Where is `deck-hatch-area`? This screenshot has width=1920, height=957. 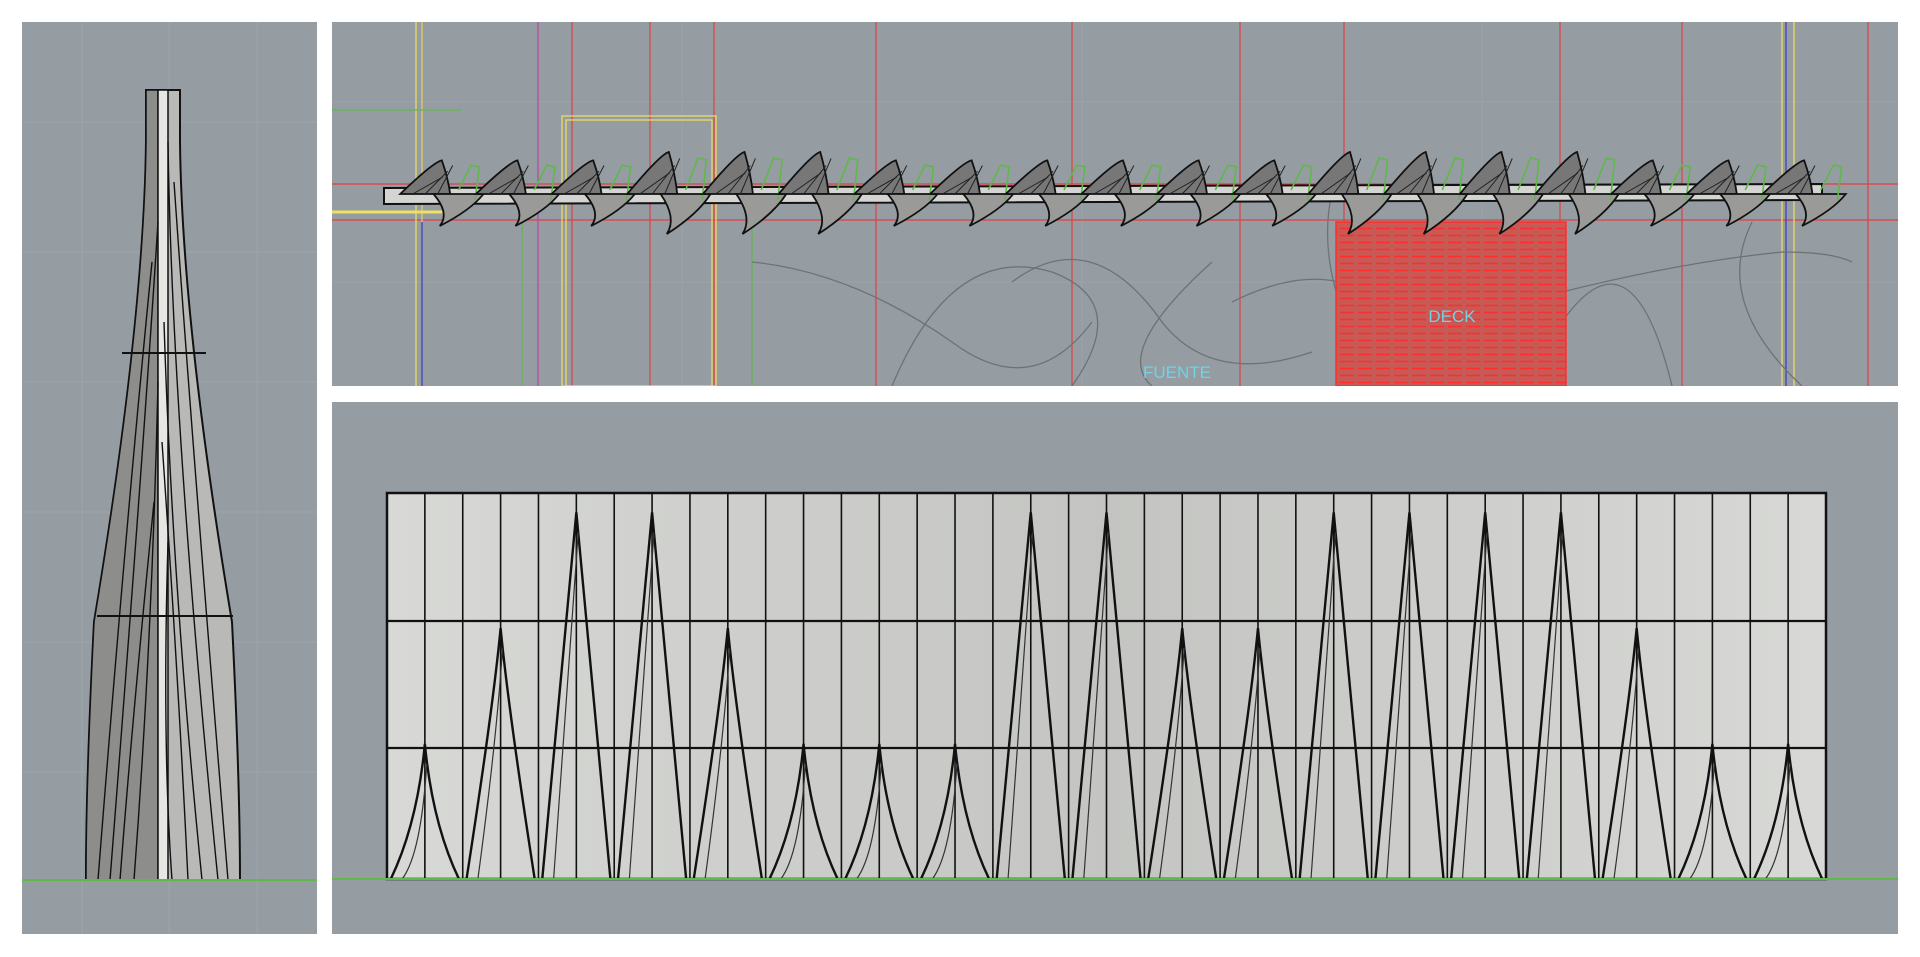
deck-hatch-area is located at coordinates (1451, 303).